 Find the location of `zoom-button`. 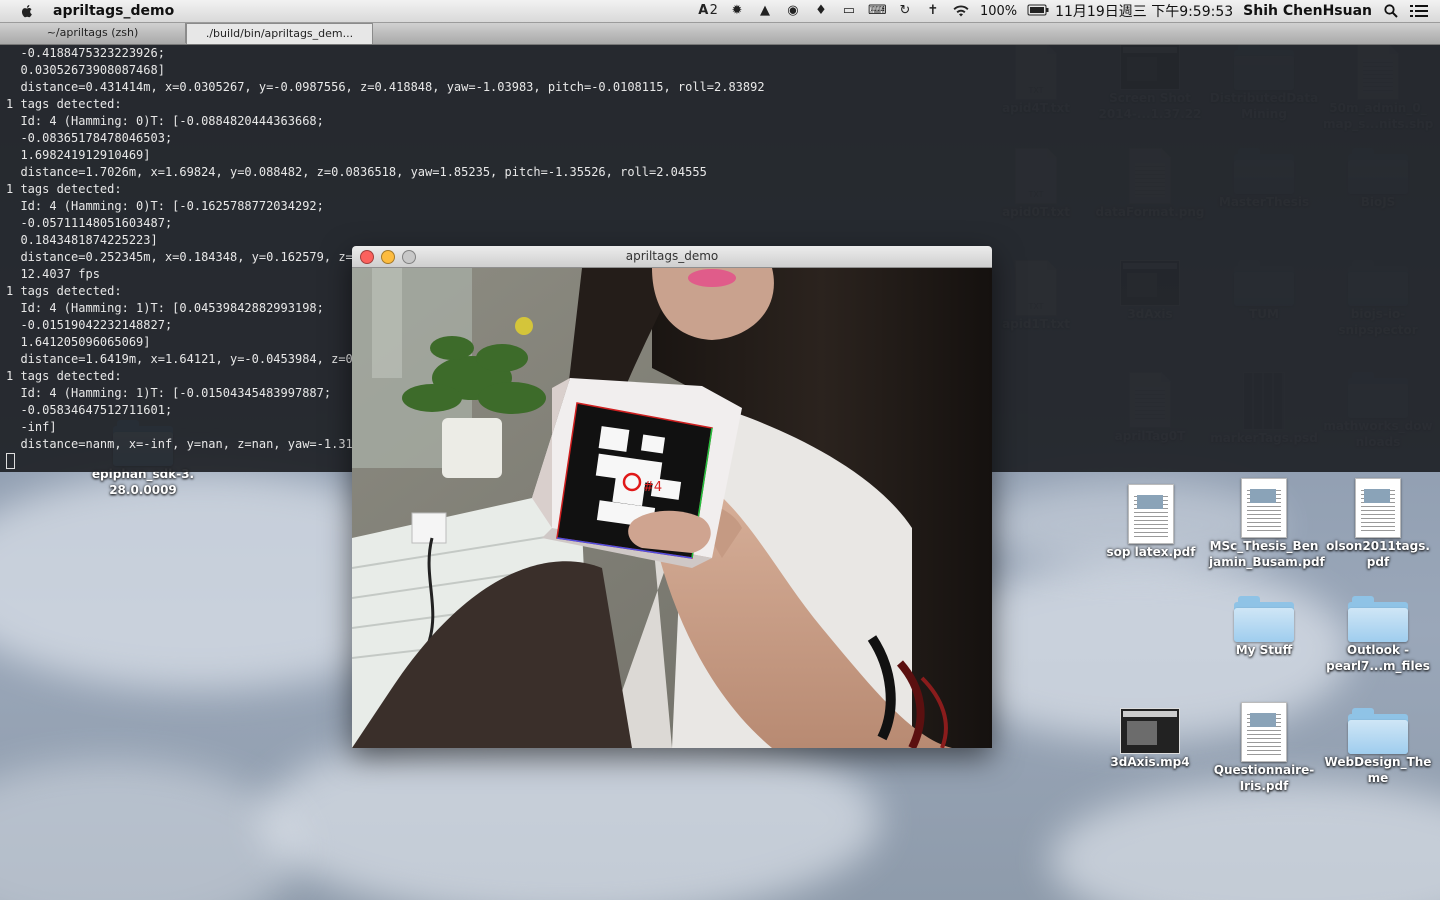

zoom-button is located at coordinates (409, 257).